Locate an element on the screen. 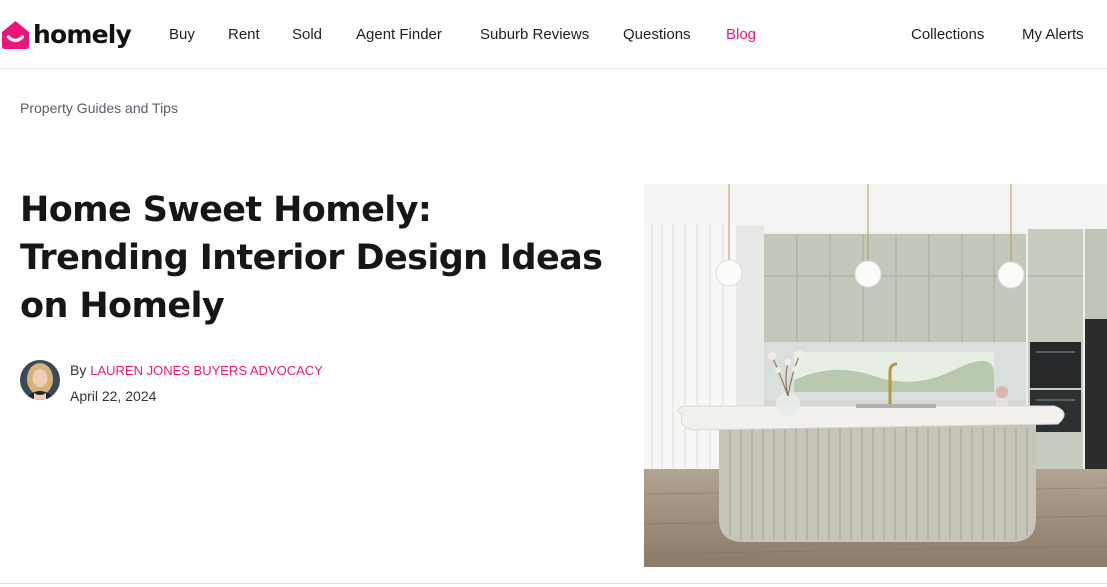 This screenshot has width=1107, height=587. logo-wordmark: homely is located at coordinates (82, 34).